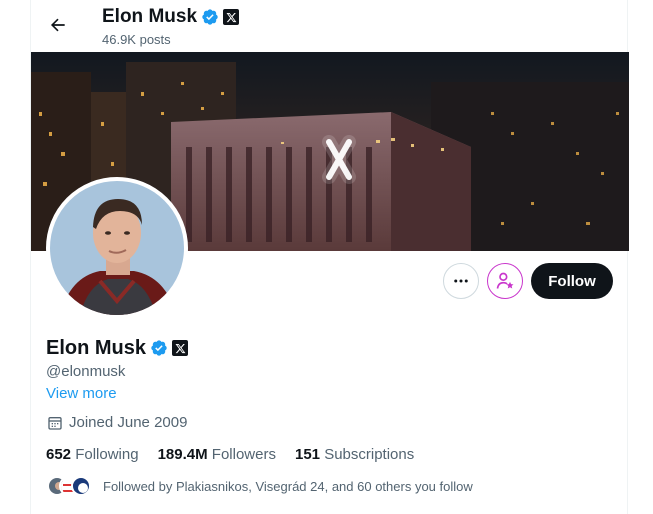  I want to click on subscriptions-count: 151, so click(307, 454).